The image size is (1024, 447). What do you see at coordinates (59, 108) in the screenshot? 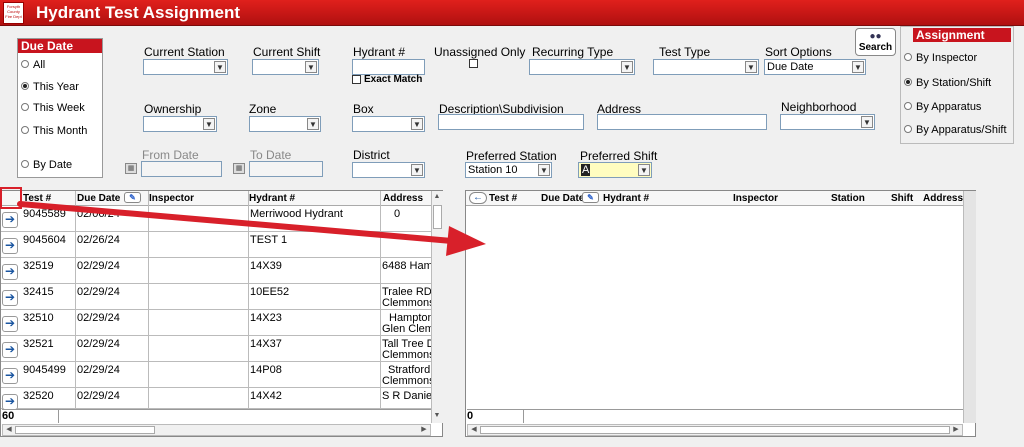
I see `due-date-option-label: This Week` at bounding box center [59, 108].